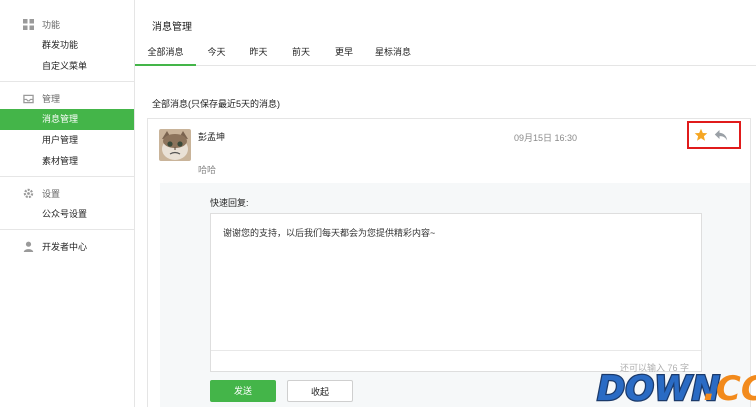 Image resolution: width=756 pixels, height=407 pixels. What do you see at coordinates (67, 161) in the screenshot?
I see `sidebar-item-materials: 素材管理` at bounding box center [67, 161].